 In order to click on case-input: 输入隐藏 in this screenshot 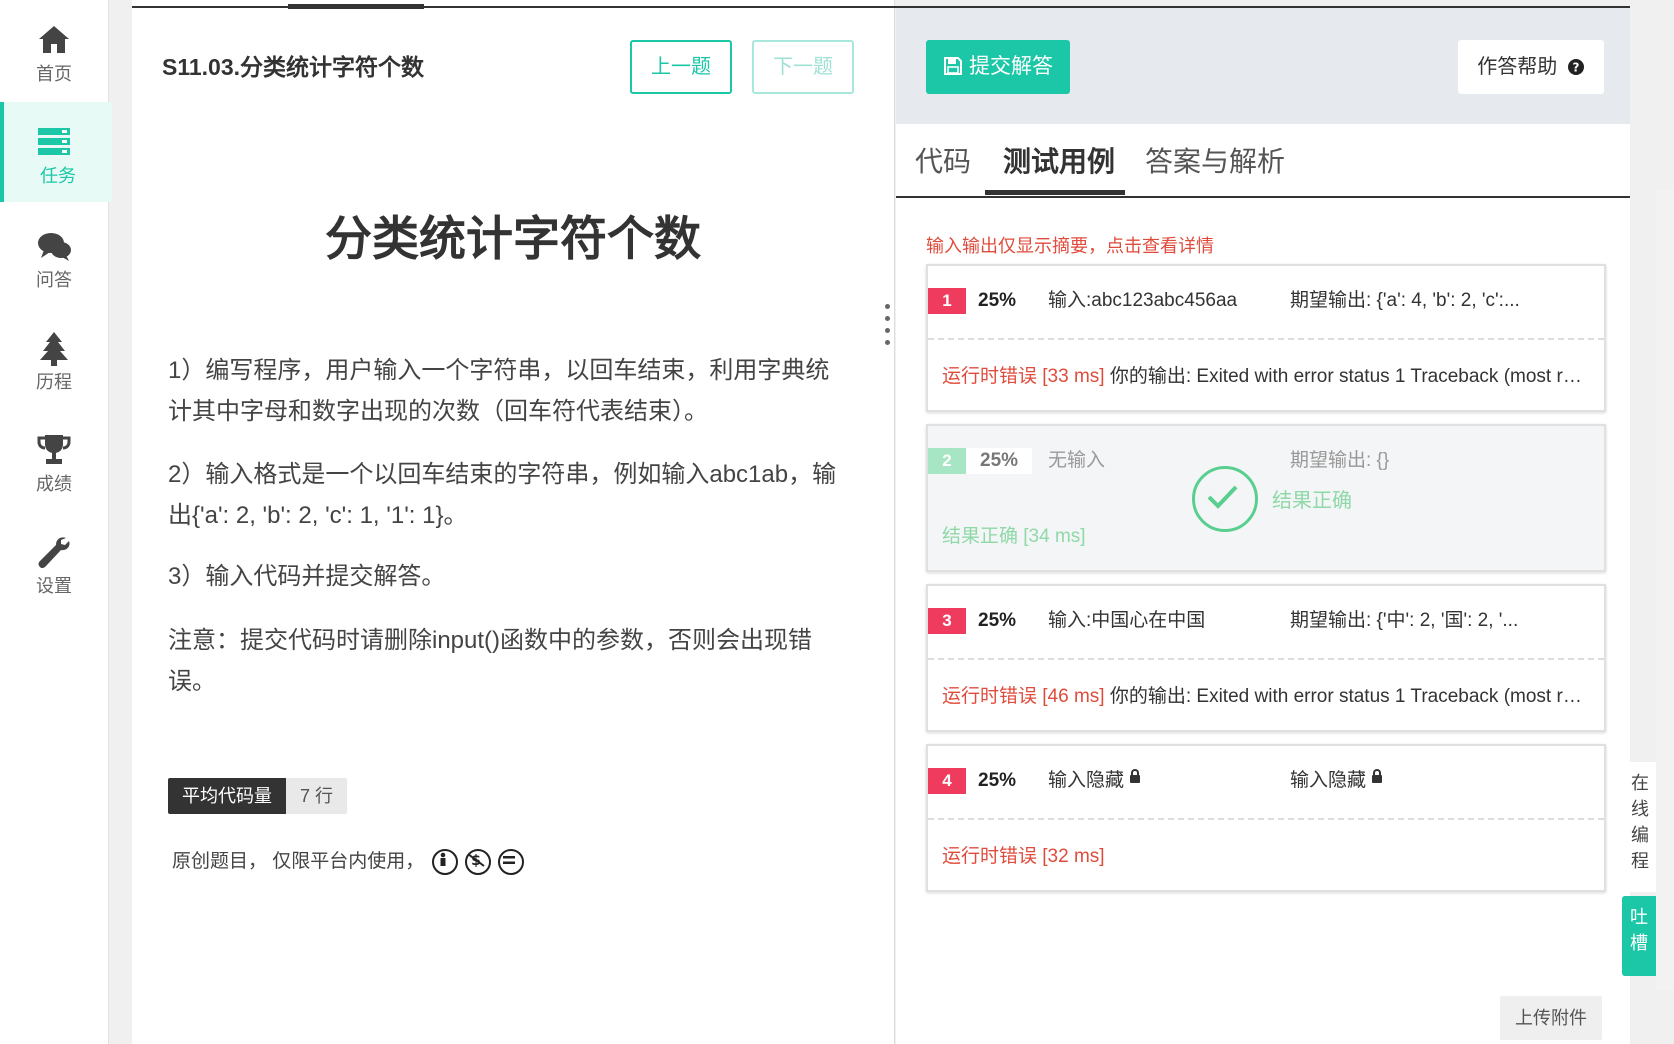, I will do `click(1086, 780)`.